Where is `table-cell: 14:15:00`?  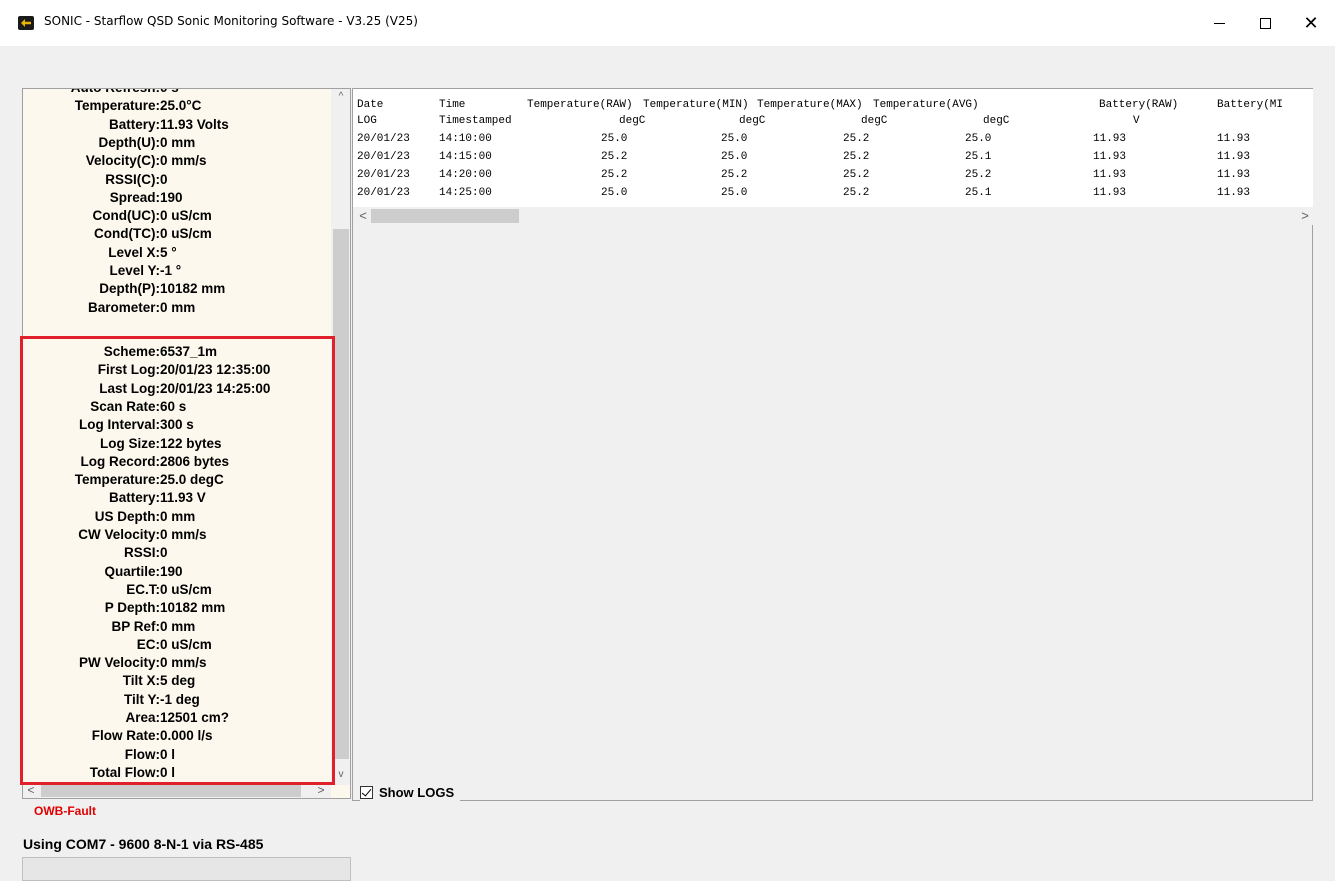
table-cell: 14:15:00 is located at coordinates (465, 157).